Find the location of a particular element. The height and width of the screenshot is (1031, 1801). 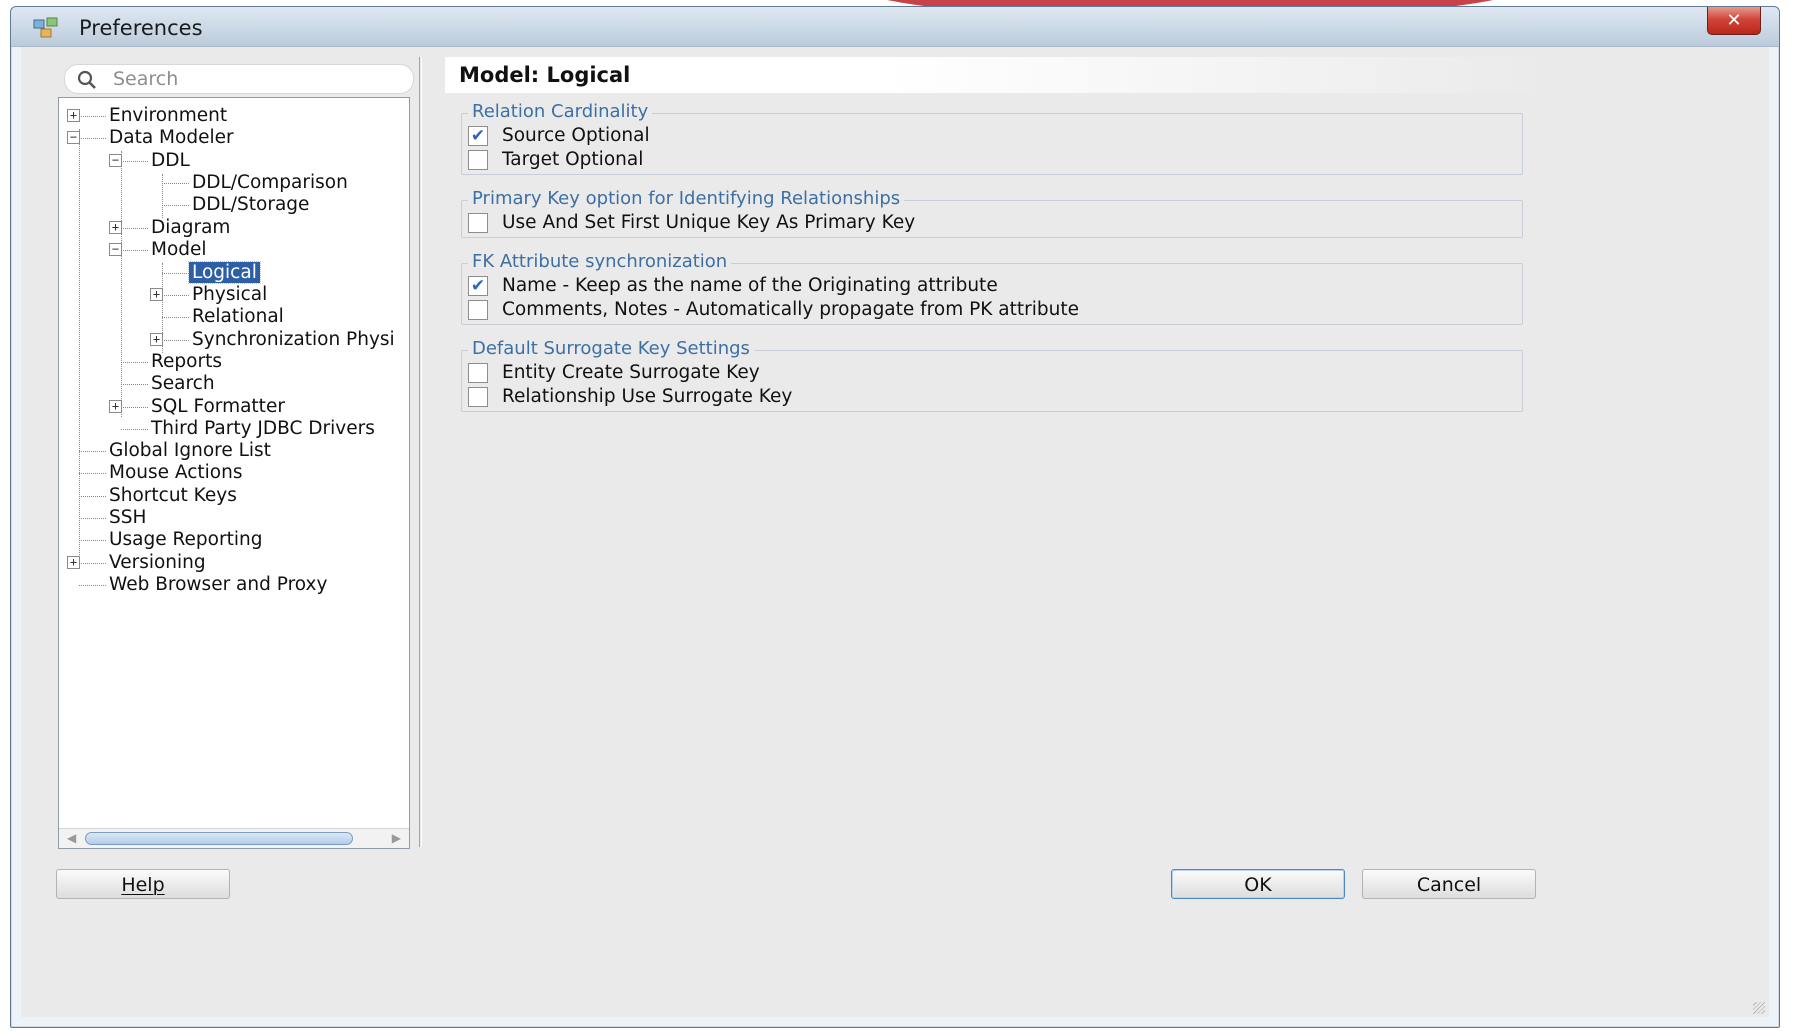

tree-item-label: DDL/Storage is located at coordinates (251, 204).